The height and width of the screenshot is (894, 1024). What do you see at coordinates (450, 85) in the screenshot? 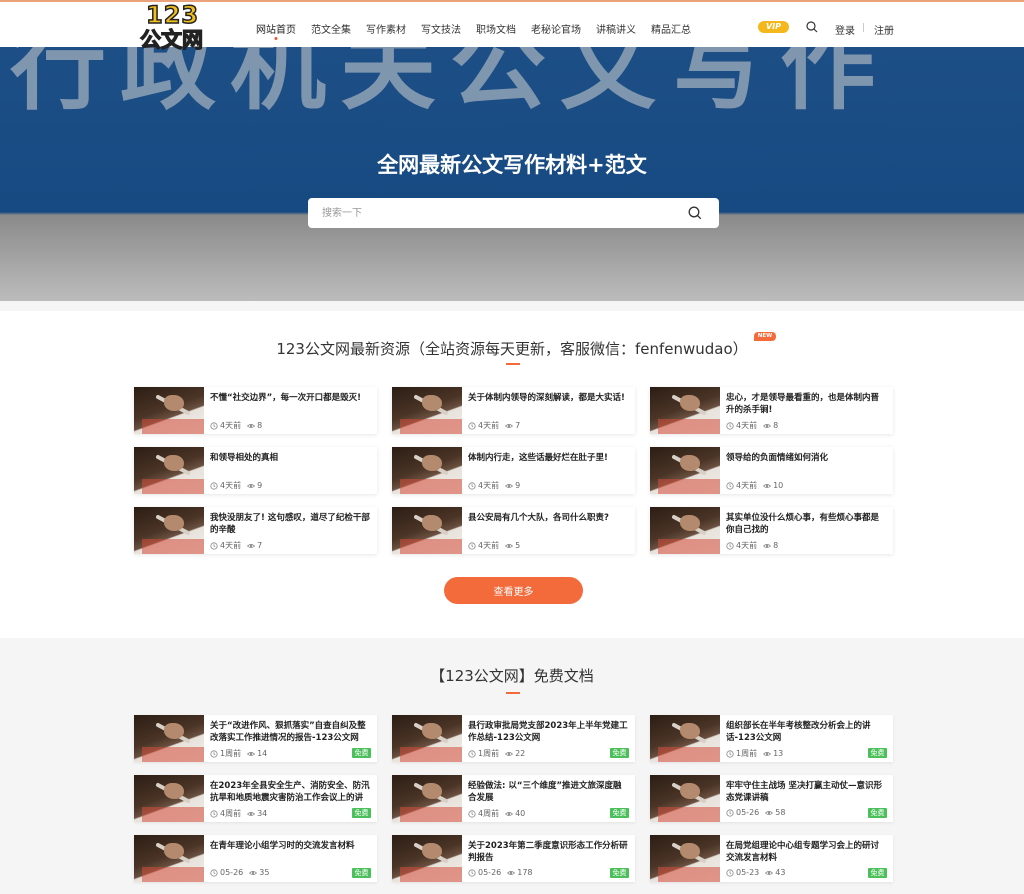
I see `hero-background-text: 行政机关公文写作` at bounding box center [450, 85].